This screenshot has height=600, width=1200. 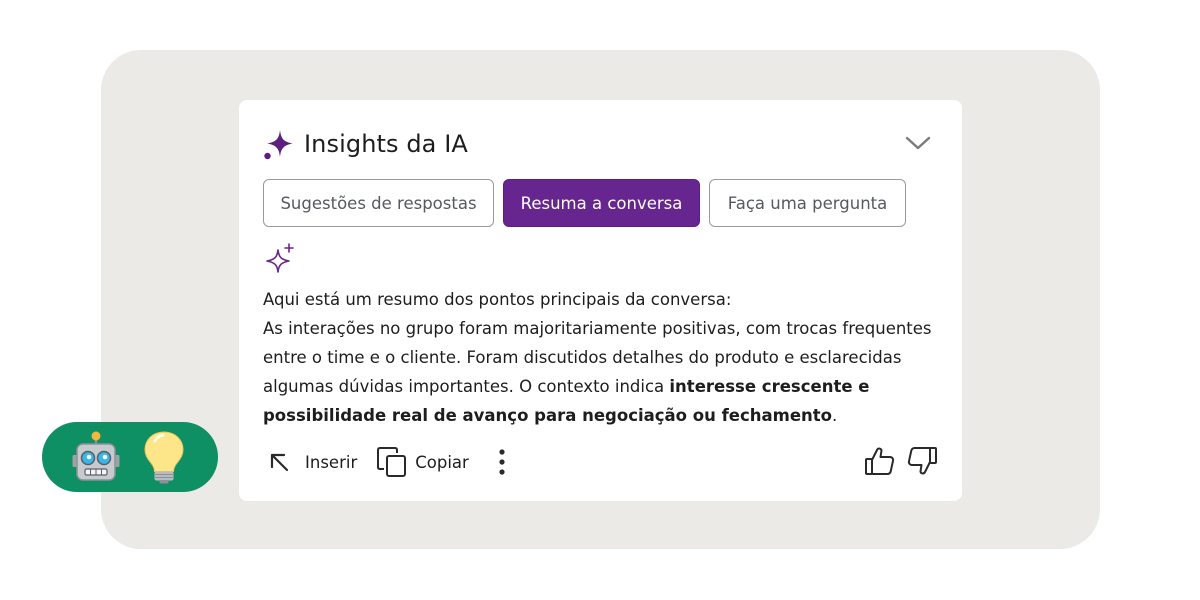 I want to click on insert-label: Inserir, so click(x=331, y=462).